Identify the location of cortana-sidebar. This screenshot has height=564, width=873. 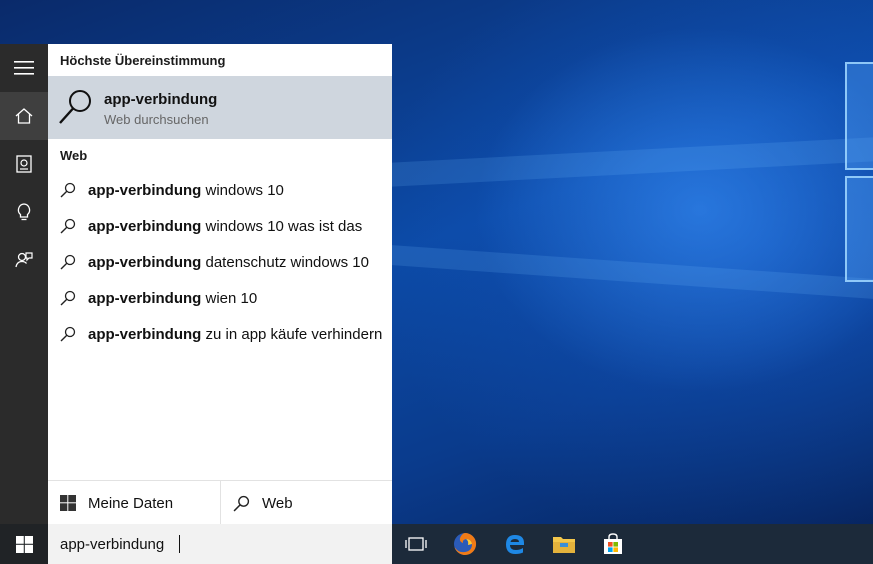
(24, 284).